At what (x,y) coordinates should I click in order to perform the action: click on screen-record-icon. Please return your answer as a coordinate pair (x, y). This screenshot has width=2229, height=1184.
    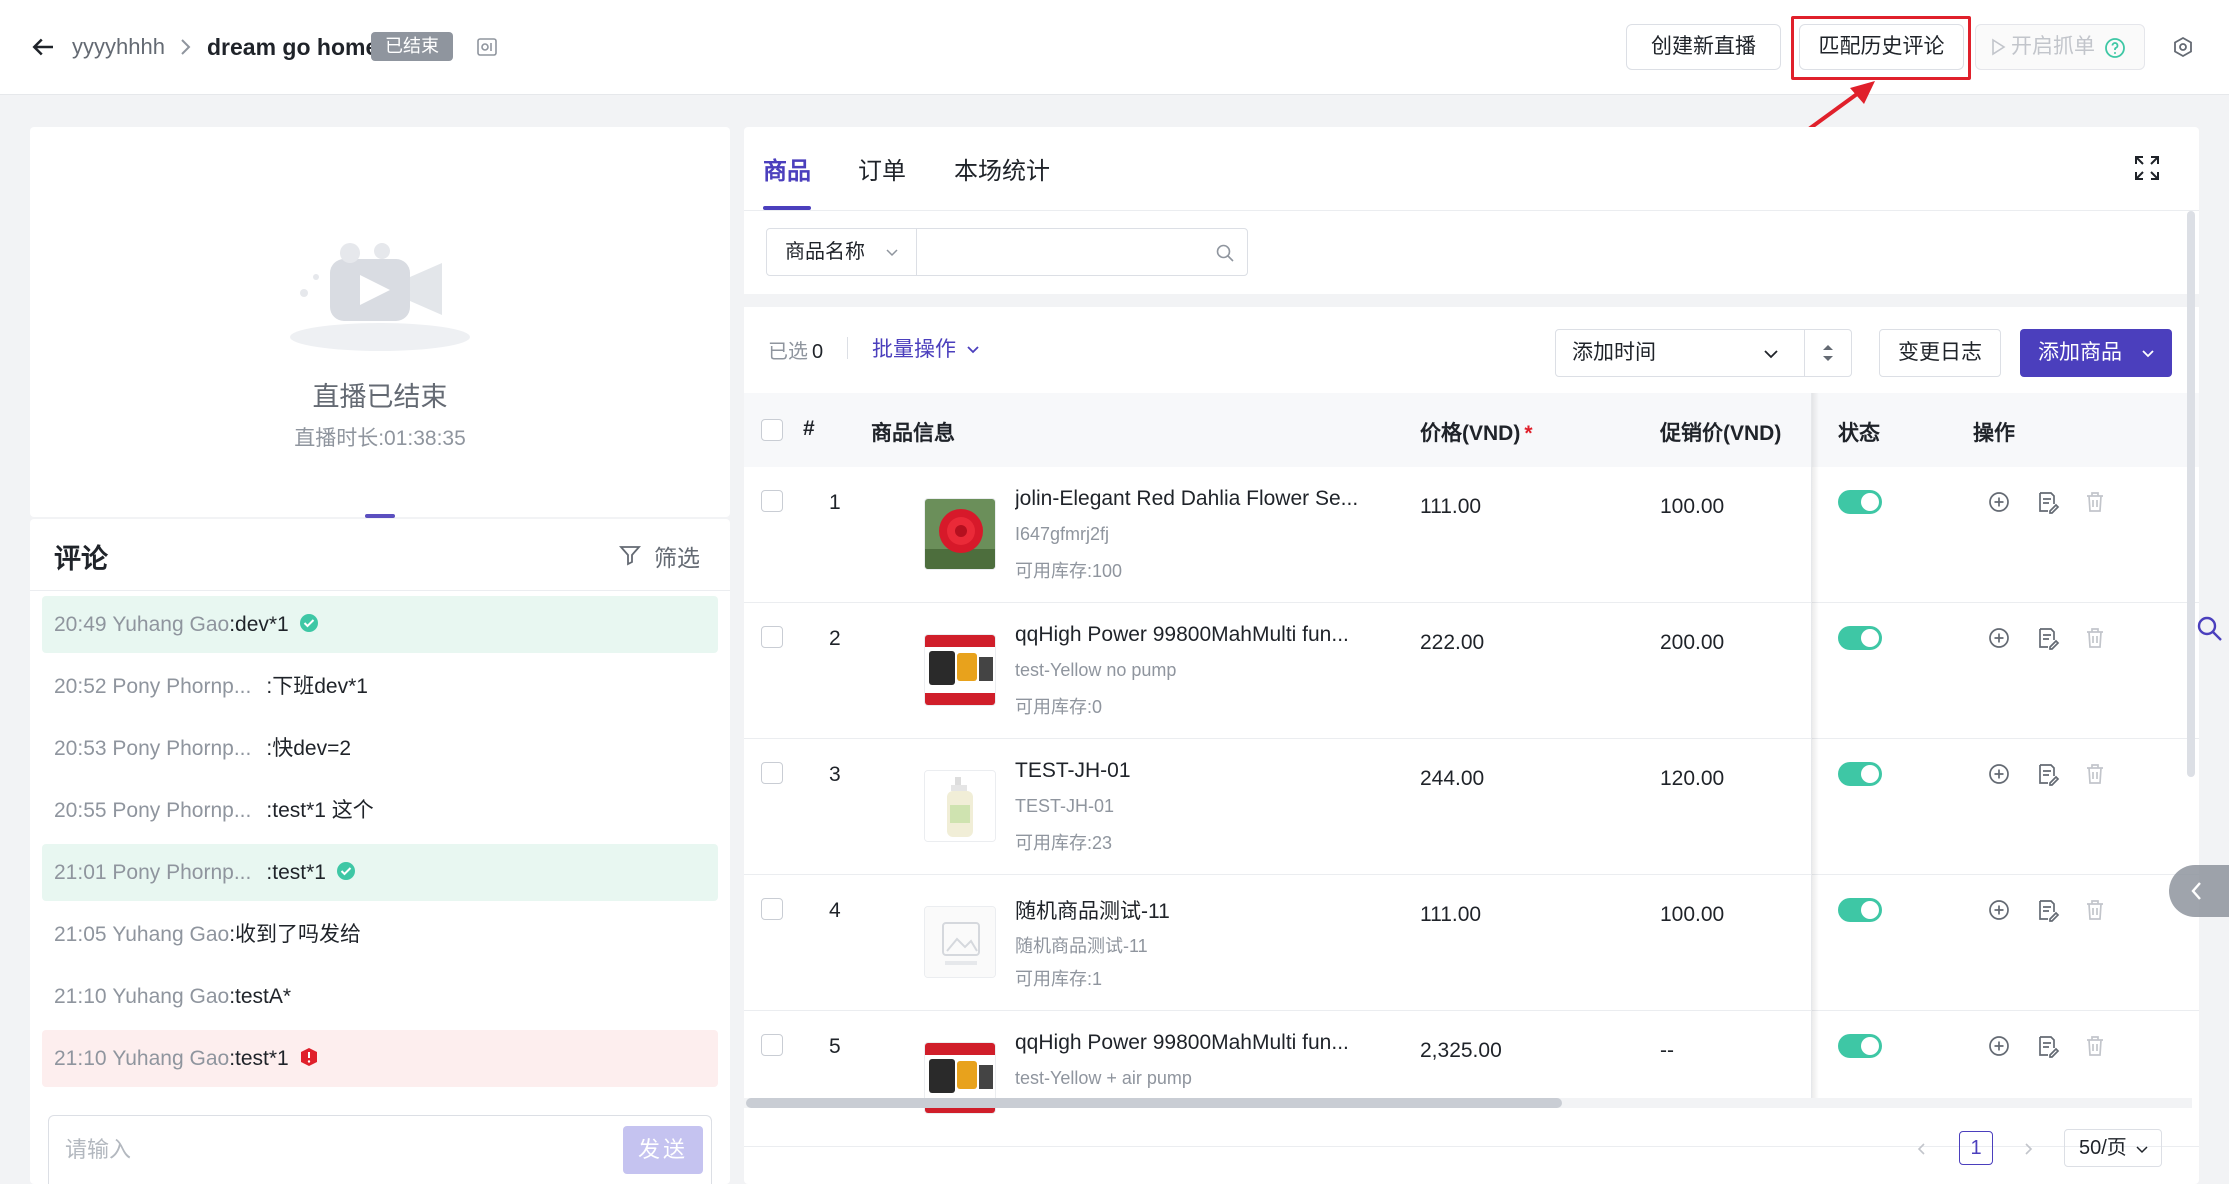
    Looking at the image, I should click on (487, 47).